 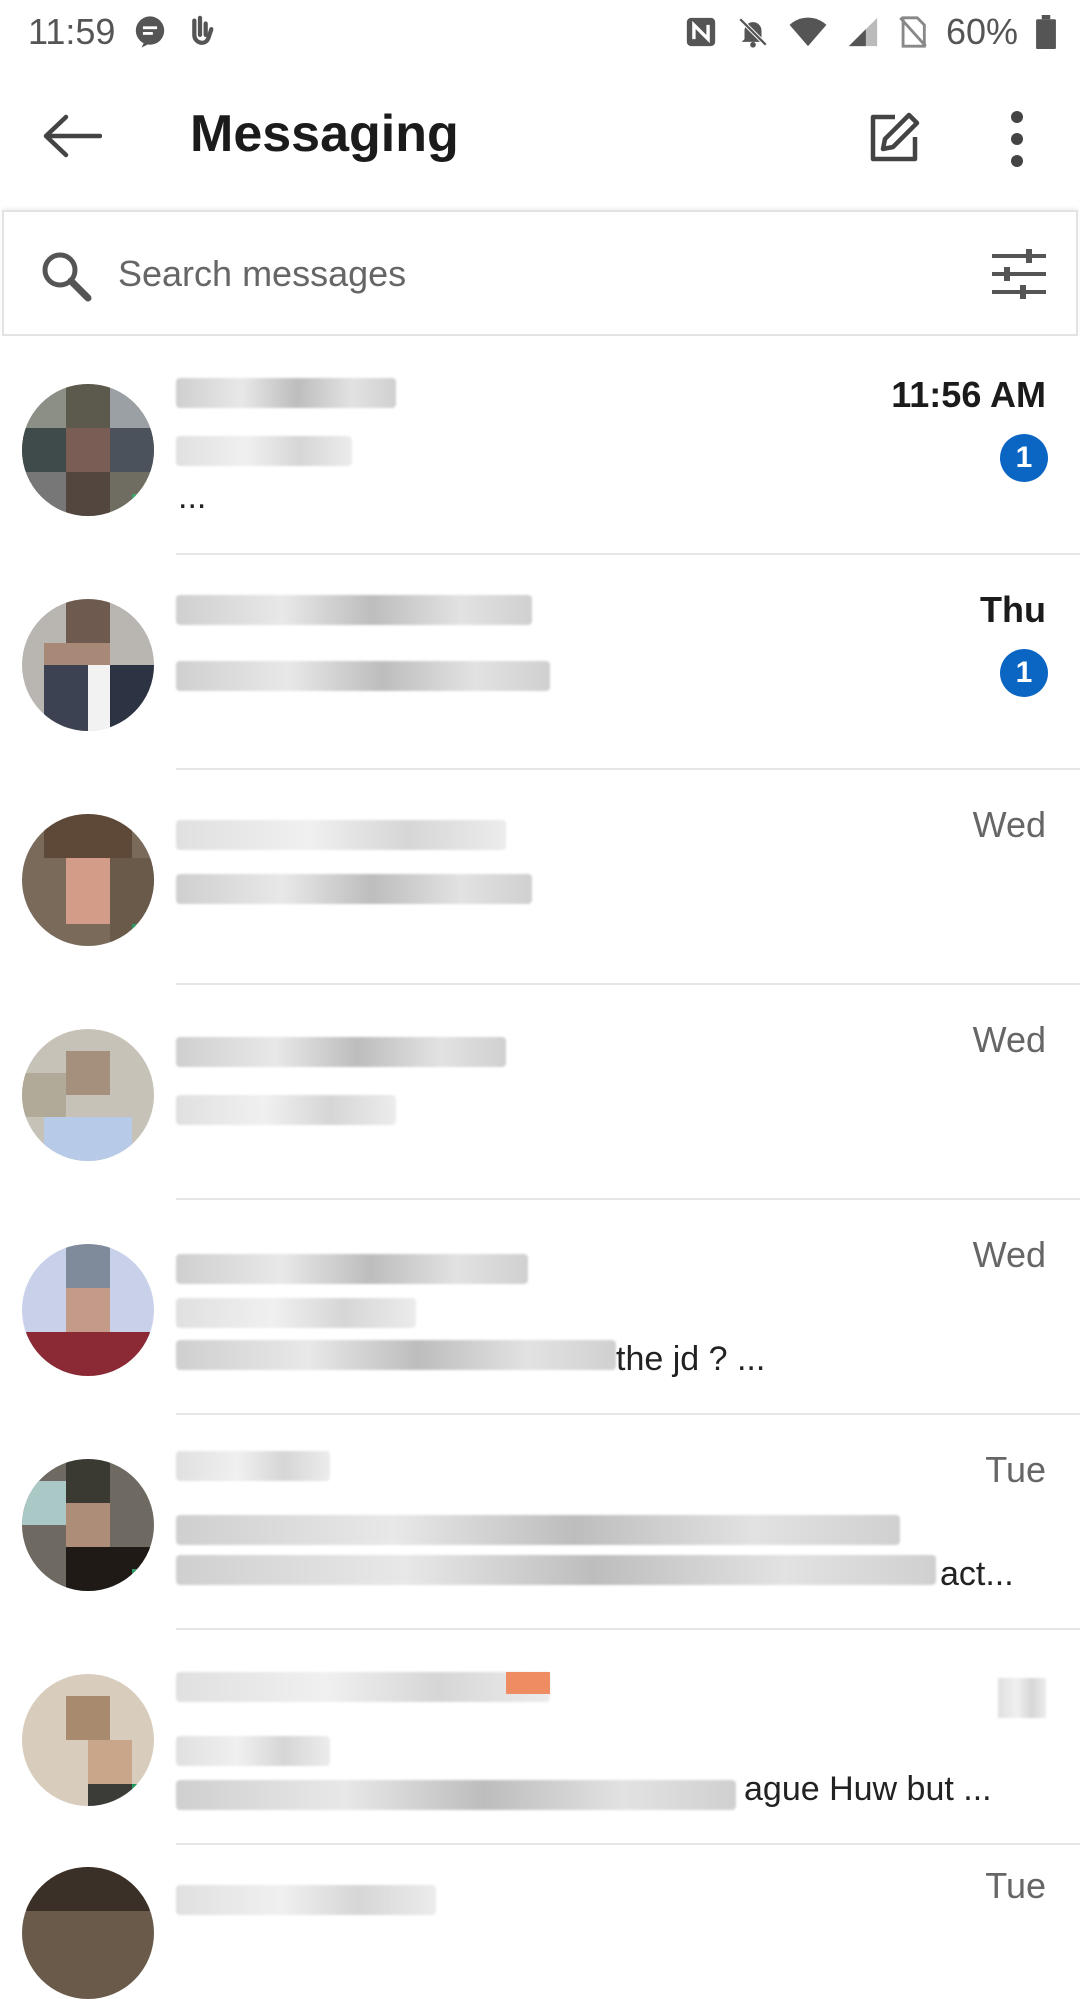 I want to click on search-bar, so click(x=540, y=273).